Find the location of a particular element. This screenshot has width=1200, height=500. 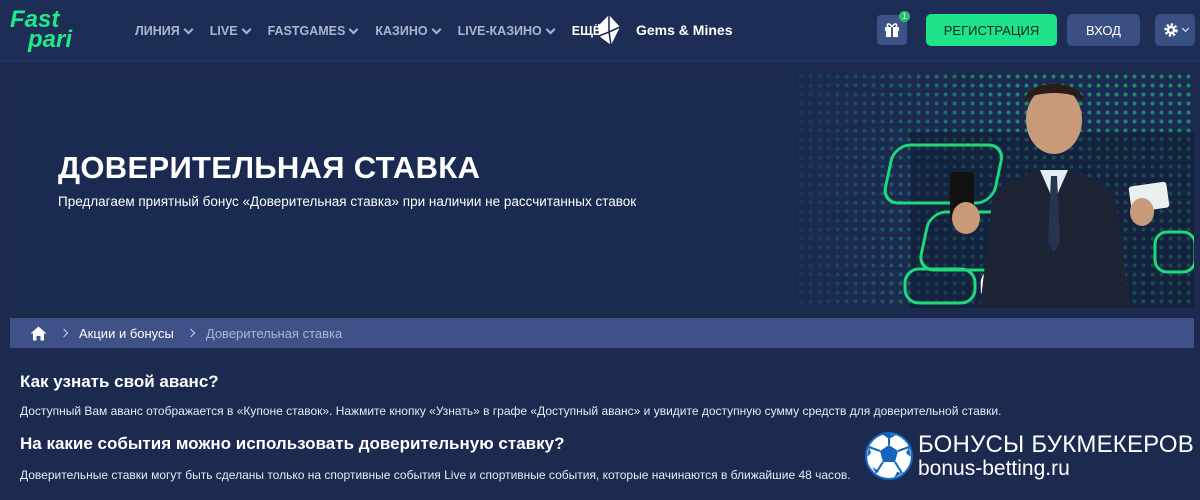

nav-item-label: FASTGAMES is located at coordinates (306, 31).